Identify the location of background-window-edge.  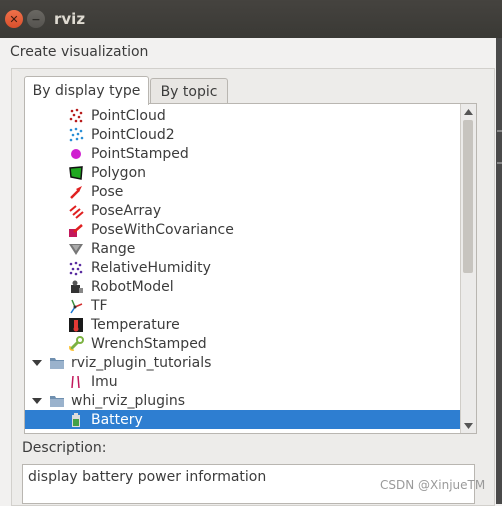
(499, 271).